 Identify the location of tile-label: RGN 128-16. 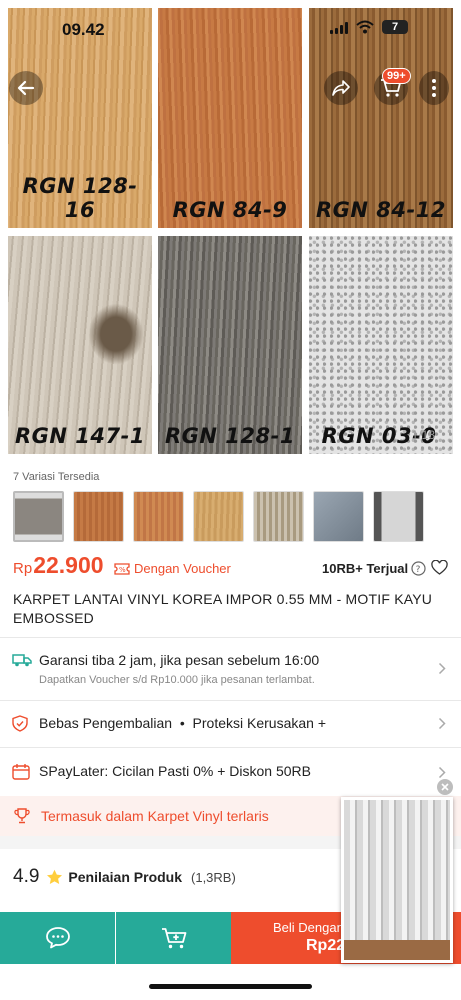
(80, 198).